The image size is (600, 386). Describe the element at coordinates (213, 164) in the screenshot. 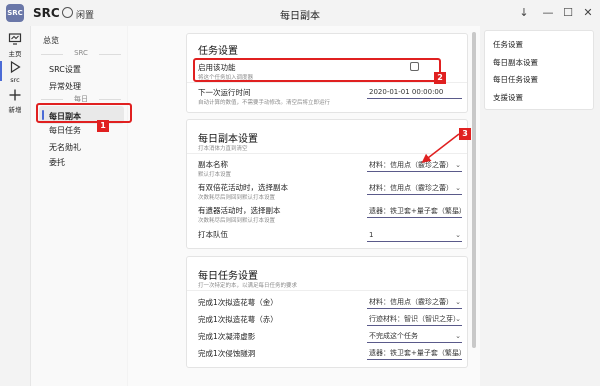

I see `dungeon-name-label: 副本名称` at that location.